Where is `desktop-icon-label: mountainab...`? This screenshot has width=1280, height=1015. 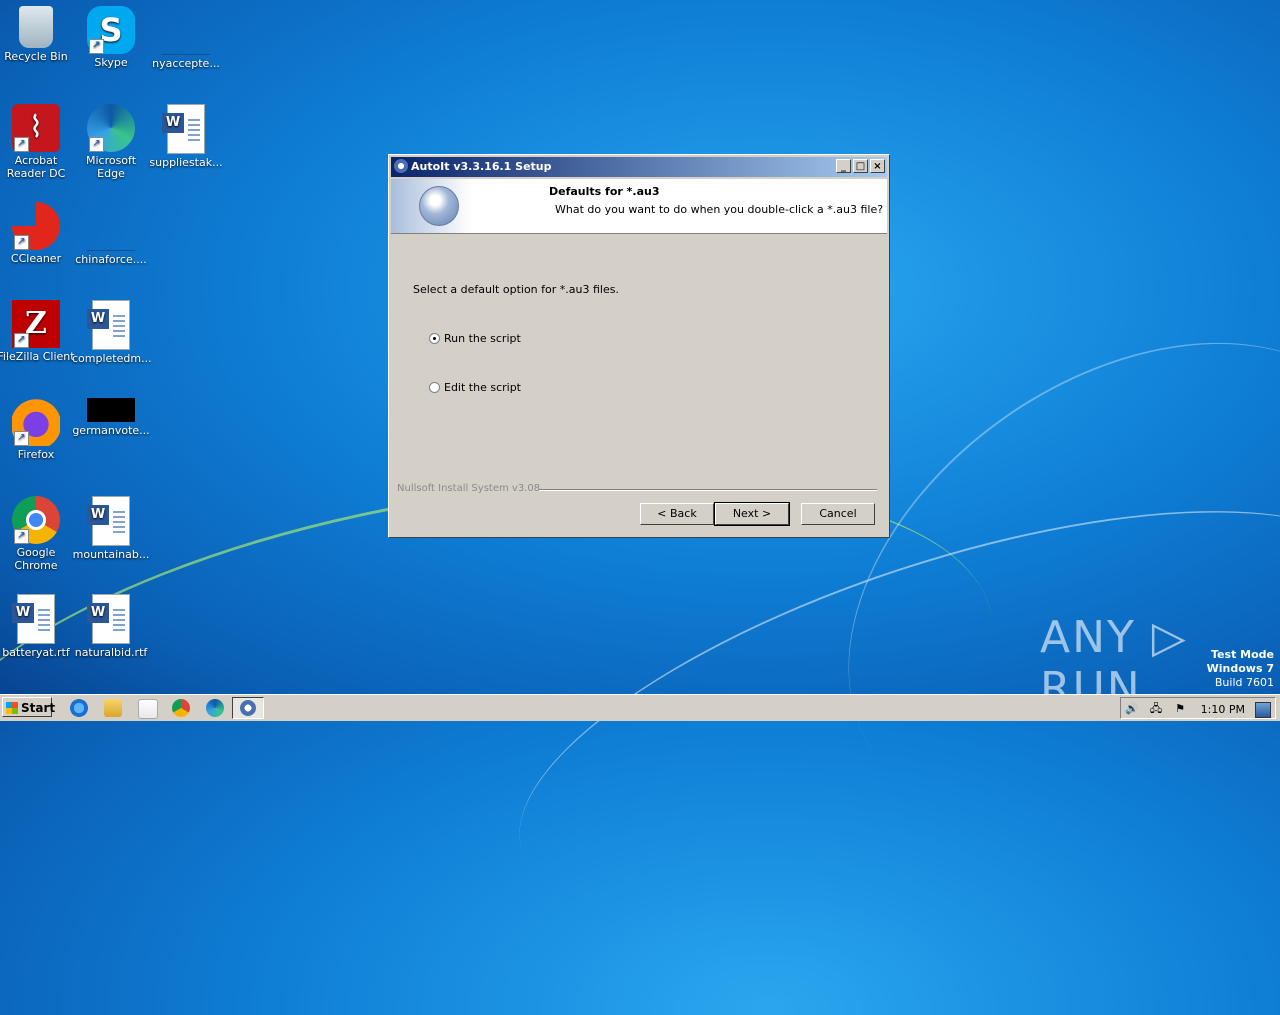 desktop-icon-label: mountainab... is located at coordinates (111, 554).